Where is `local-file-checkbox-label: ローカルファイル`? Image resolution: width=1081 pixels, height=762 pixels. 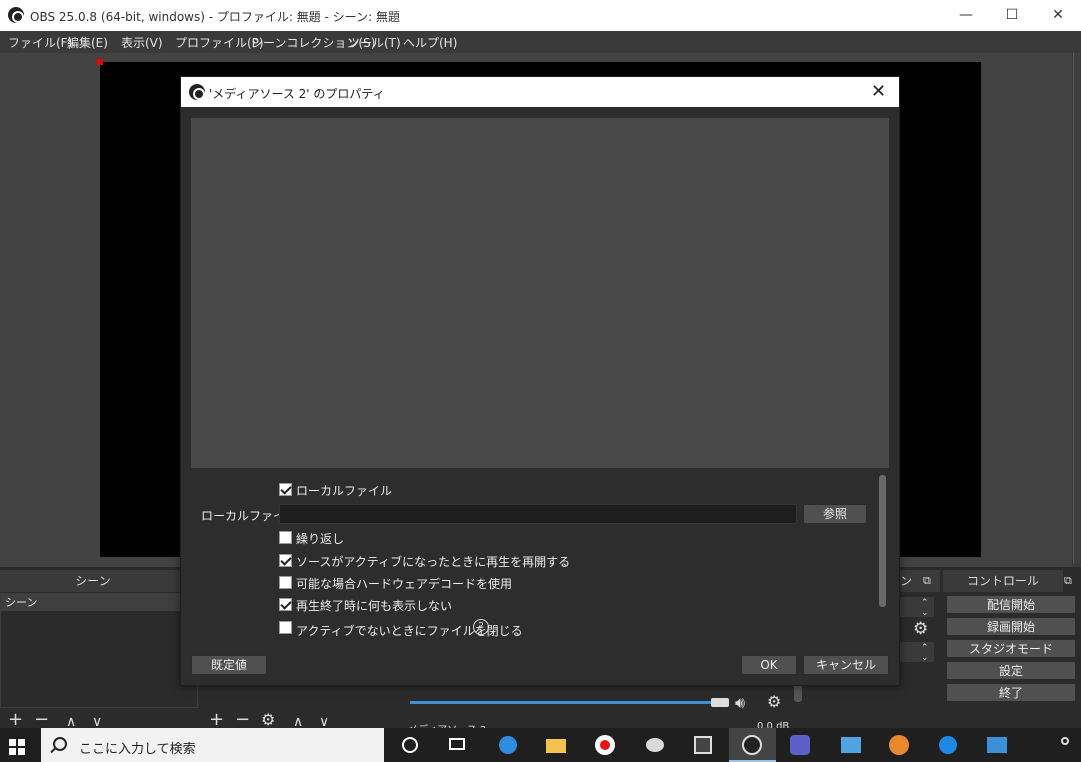 local-file-checkbox-label: ローカルファイル is located at coordinates (344, 491).